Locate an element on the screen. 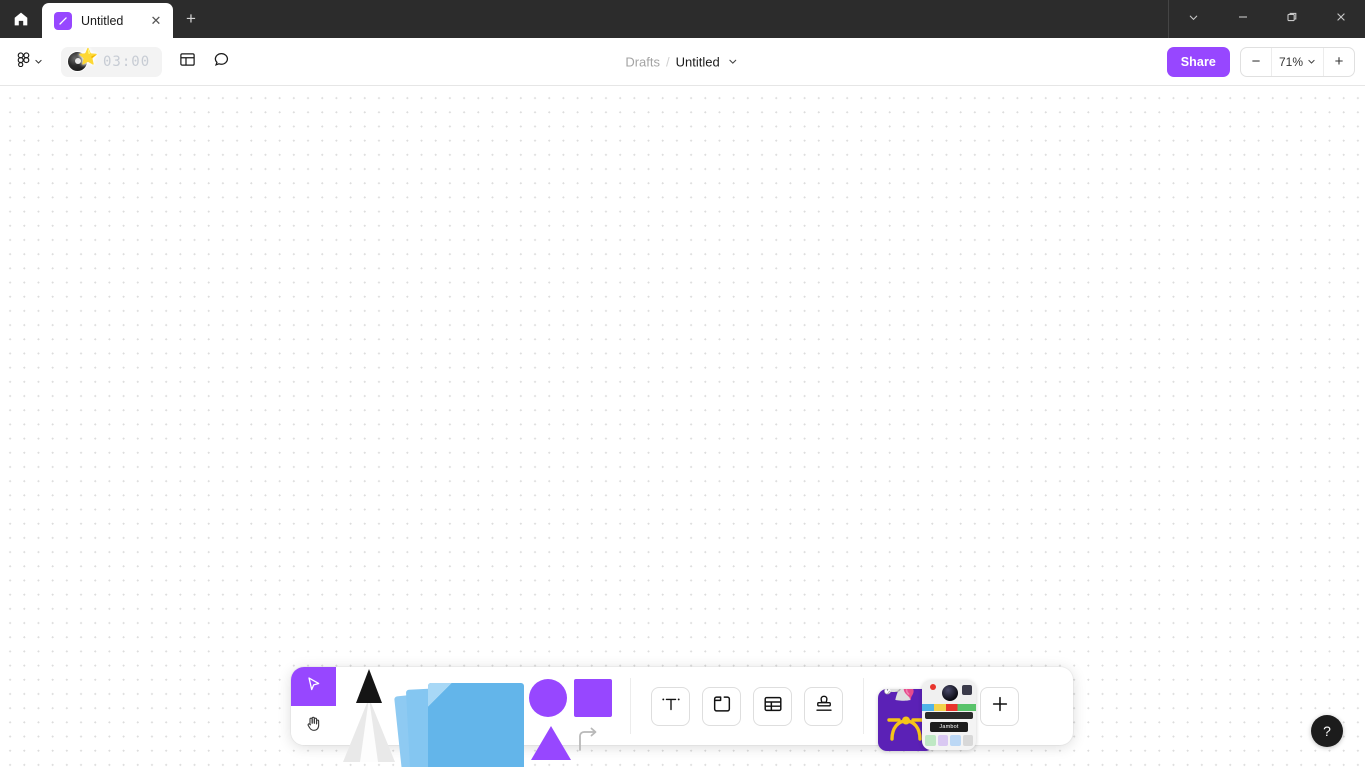  maximize-icon is located at coordinates (1292, 19).